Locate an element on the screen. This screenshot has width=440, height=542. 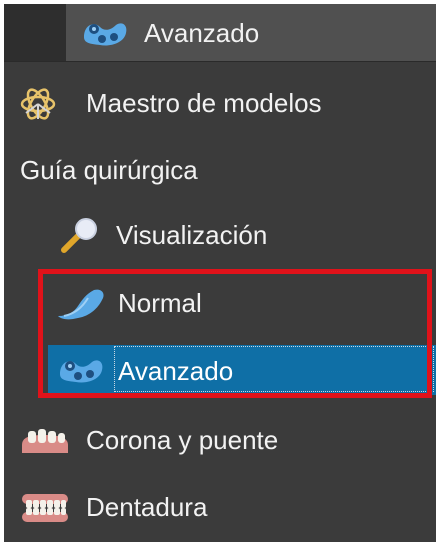
tree-item-surgical-guide: Guía quirúrgica is located at coordinates (220, 169).